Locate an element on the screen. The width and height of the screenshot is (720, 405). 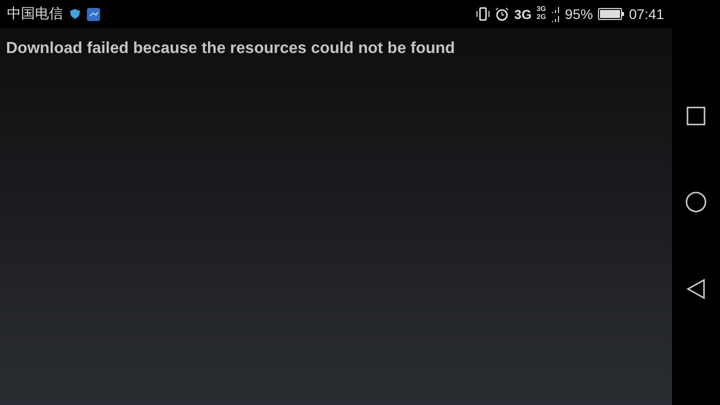
shield-icon is located at coordinates (75, 14).